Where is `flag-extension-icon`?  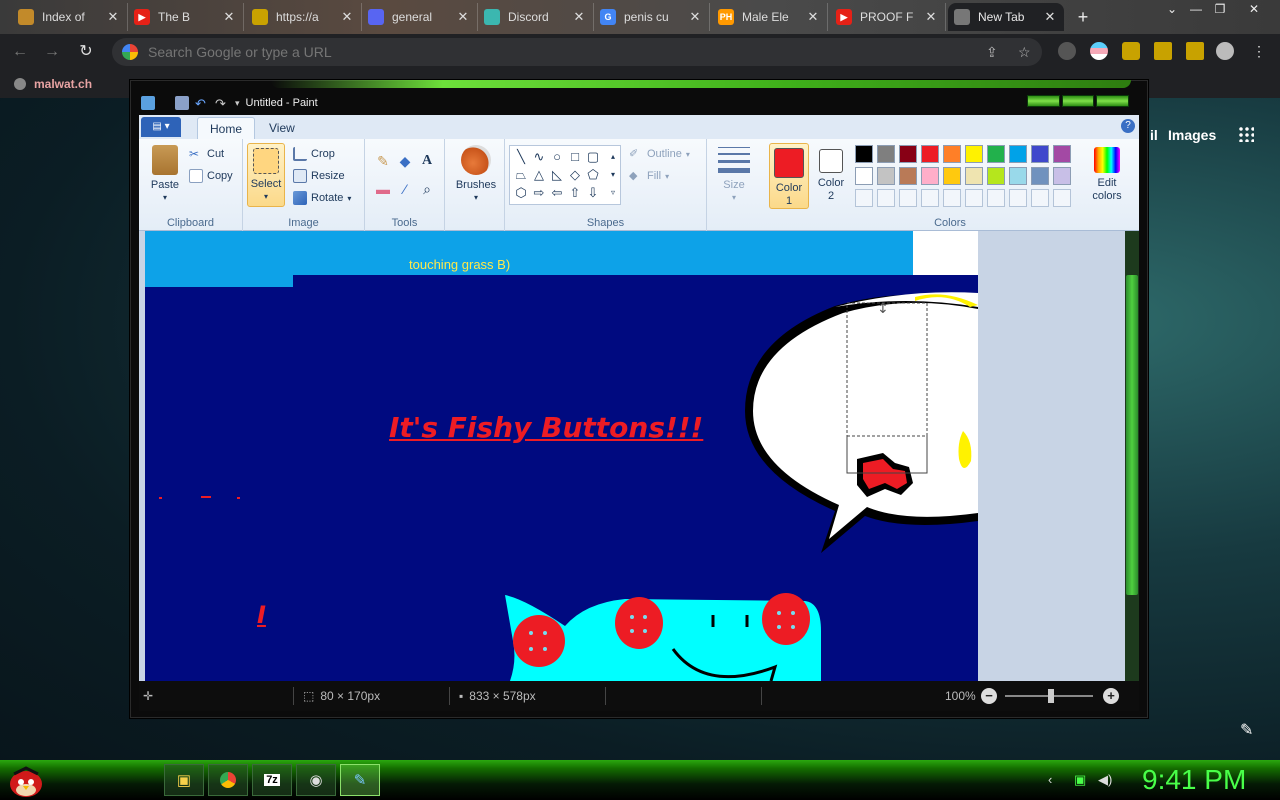
flag-extension-icon is located at coordinates (1099, 51).